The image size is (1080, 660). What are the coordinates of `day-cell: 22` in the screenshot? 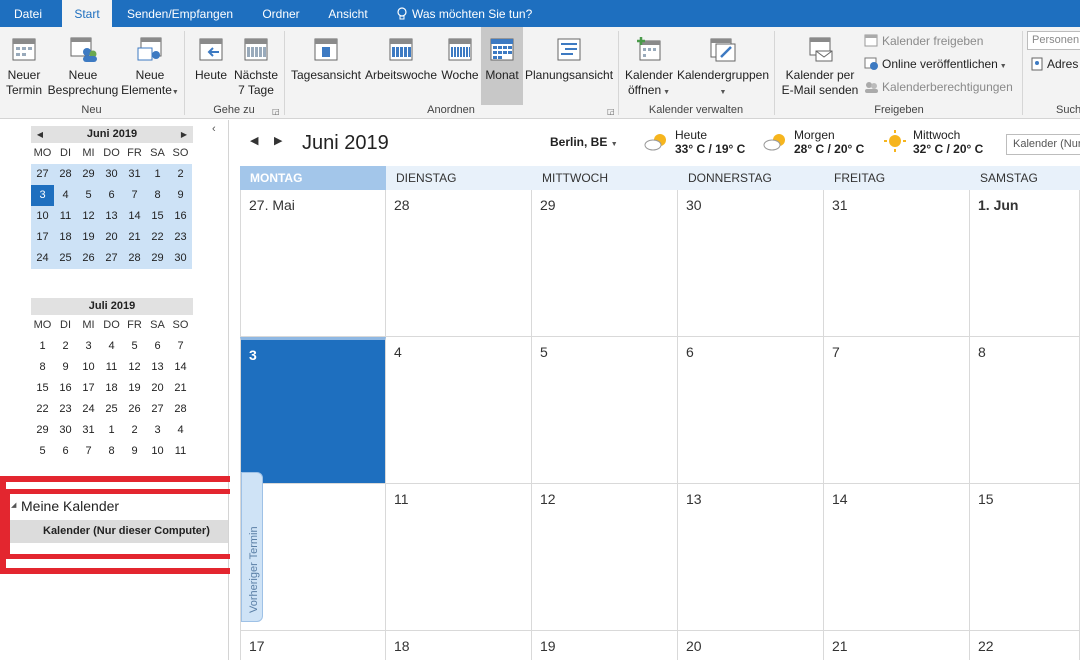 It's located at (1025, 645).